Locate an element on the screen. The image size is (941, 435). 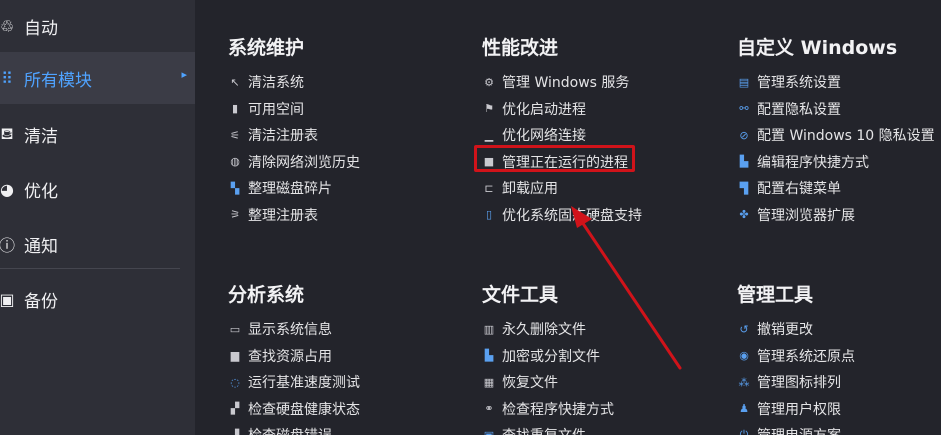
sidebar-item-label: 通知 is located at coordinates (41, 246).